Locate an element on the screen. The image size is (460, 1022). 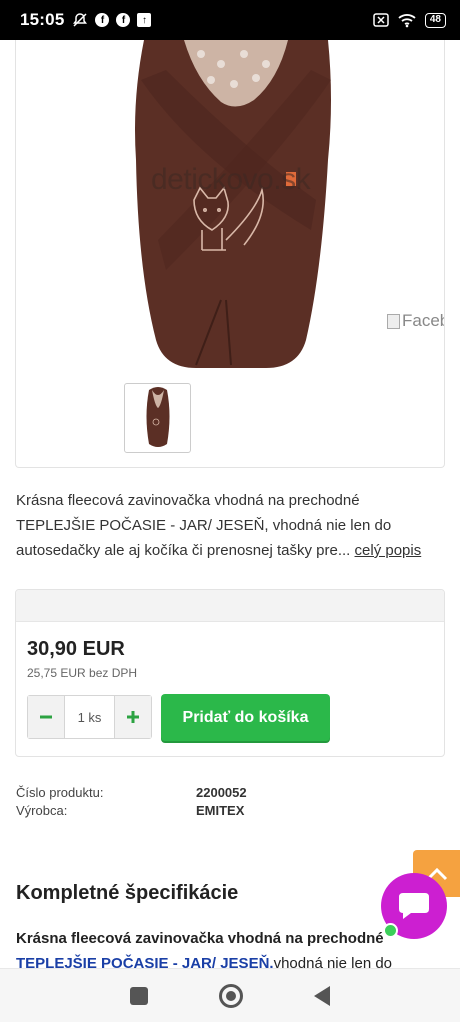
meta-value: 2200052 is located at coordinates (221, 792).